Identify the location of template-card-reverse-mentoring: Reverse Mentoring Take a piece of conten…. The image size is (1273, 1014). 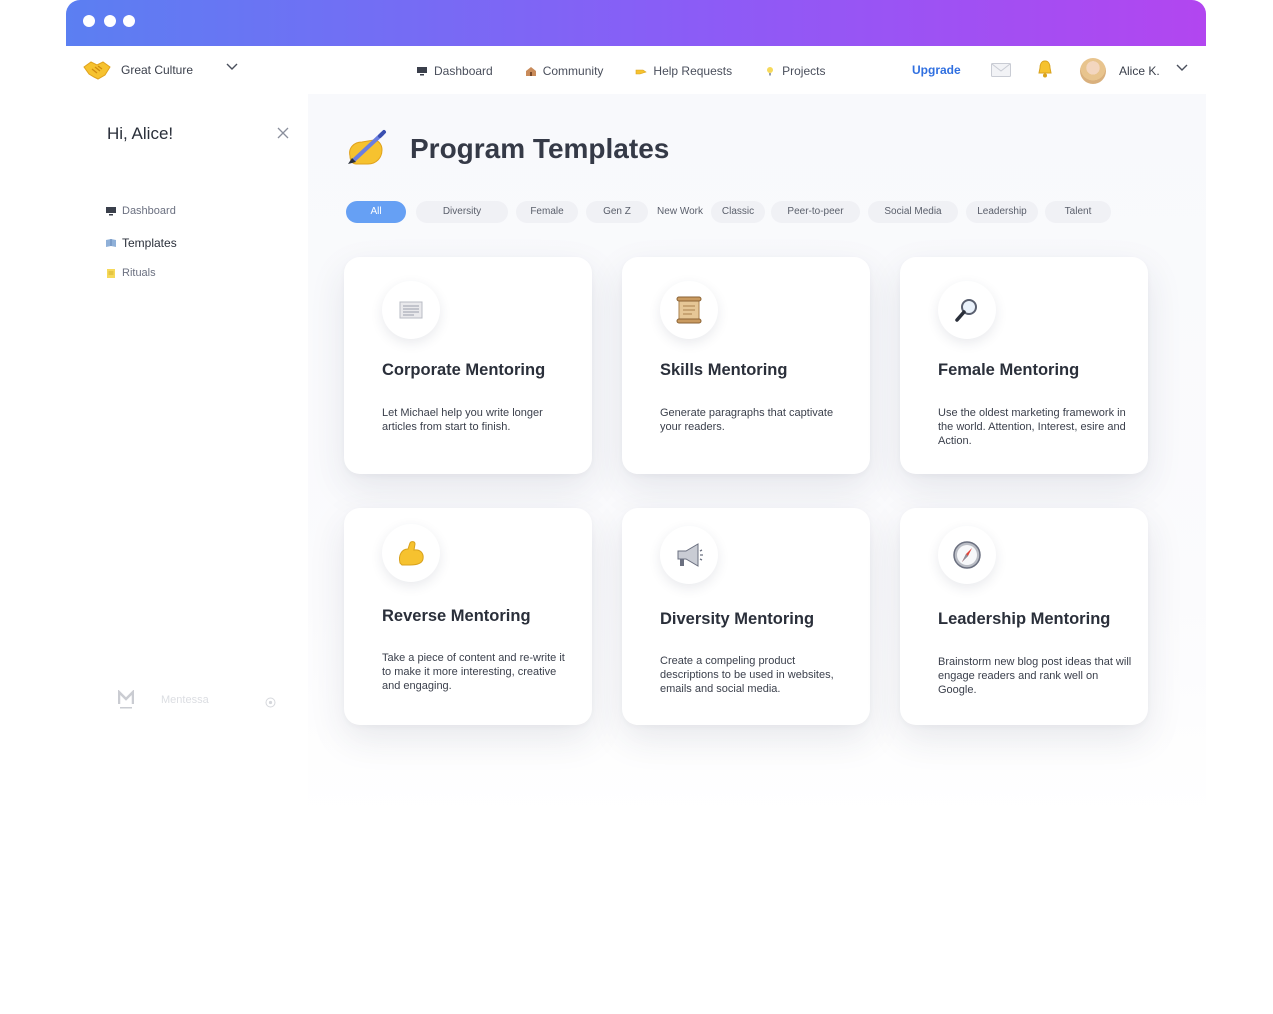
(468, 616).